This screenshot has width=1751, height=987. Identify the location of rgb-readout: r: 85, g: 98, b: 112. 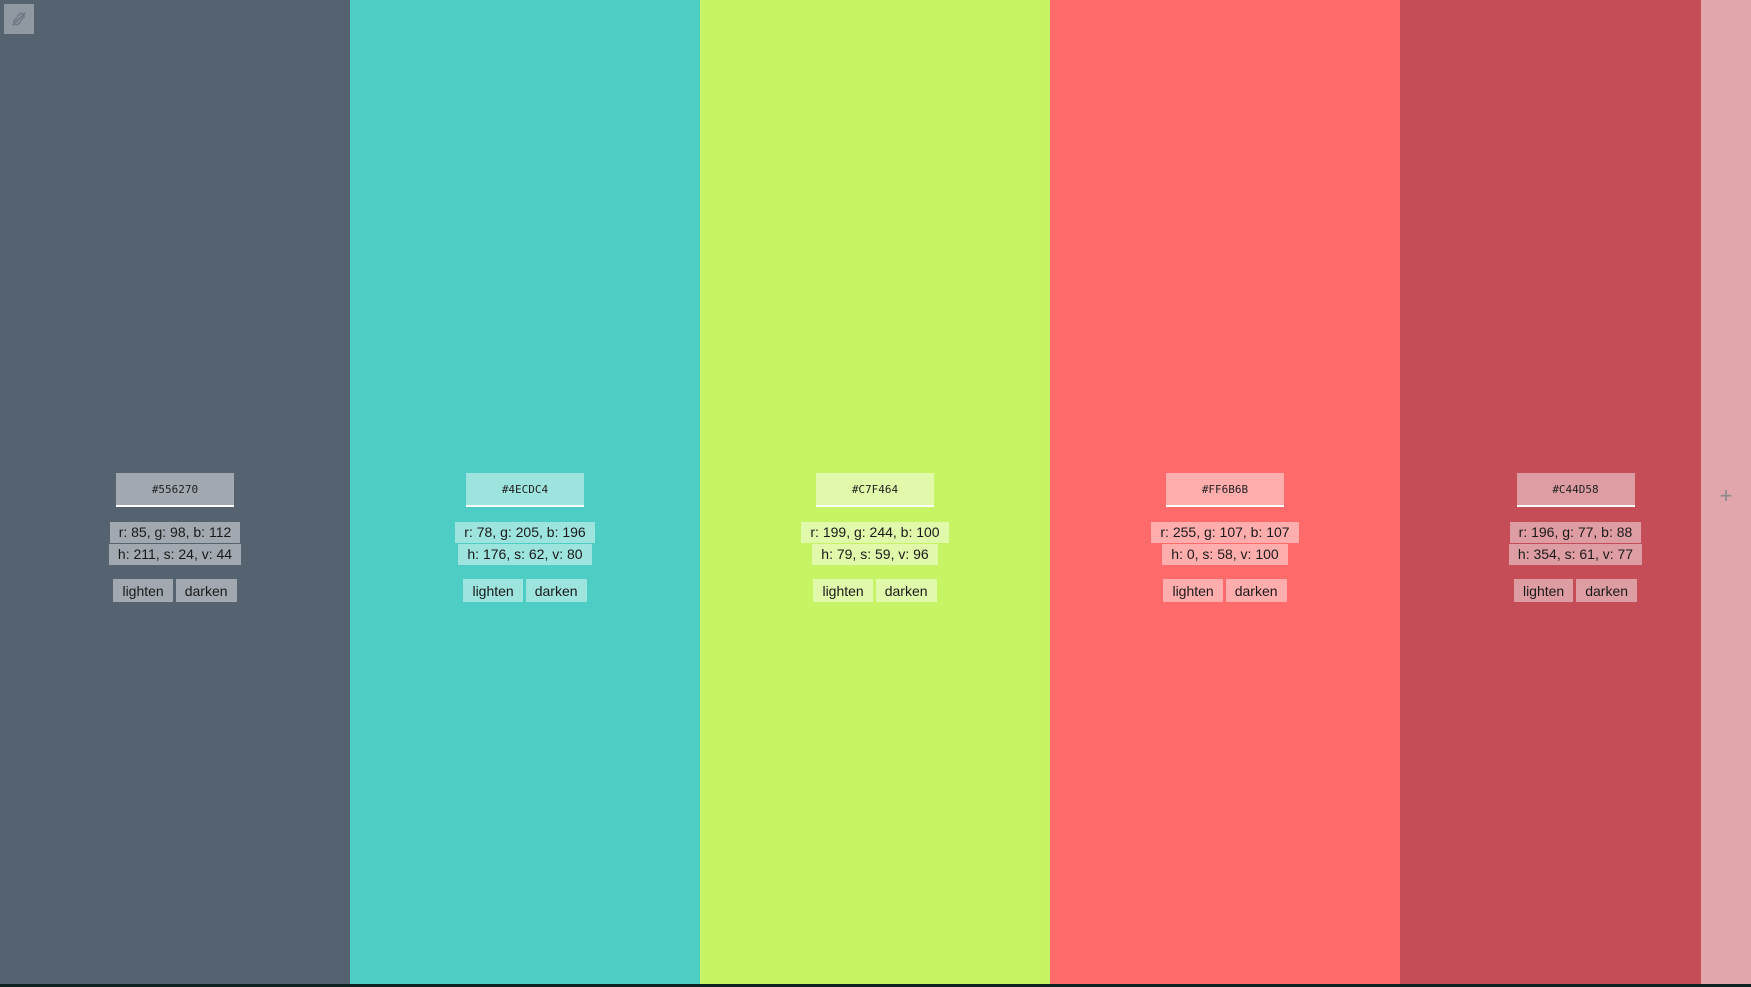
(175, 532).